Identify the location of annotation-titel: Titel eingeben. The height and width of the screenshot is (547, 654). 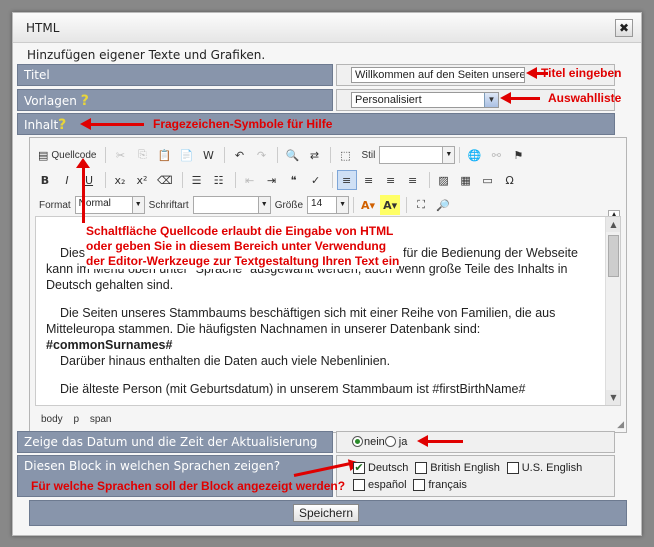
(581, 73).